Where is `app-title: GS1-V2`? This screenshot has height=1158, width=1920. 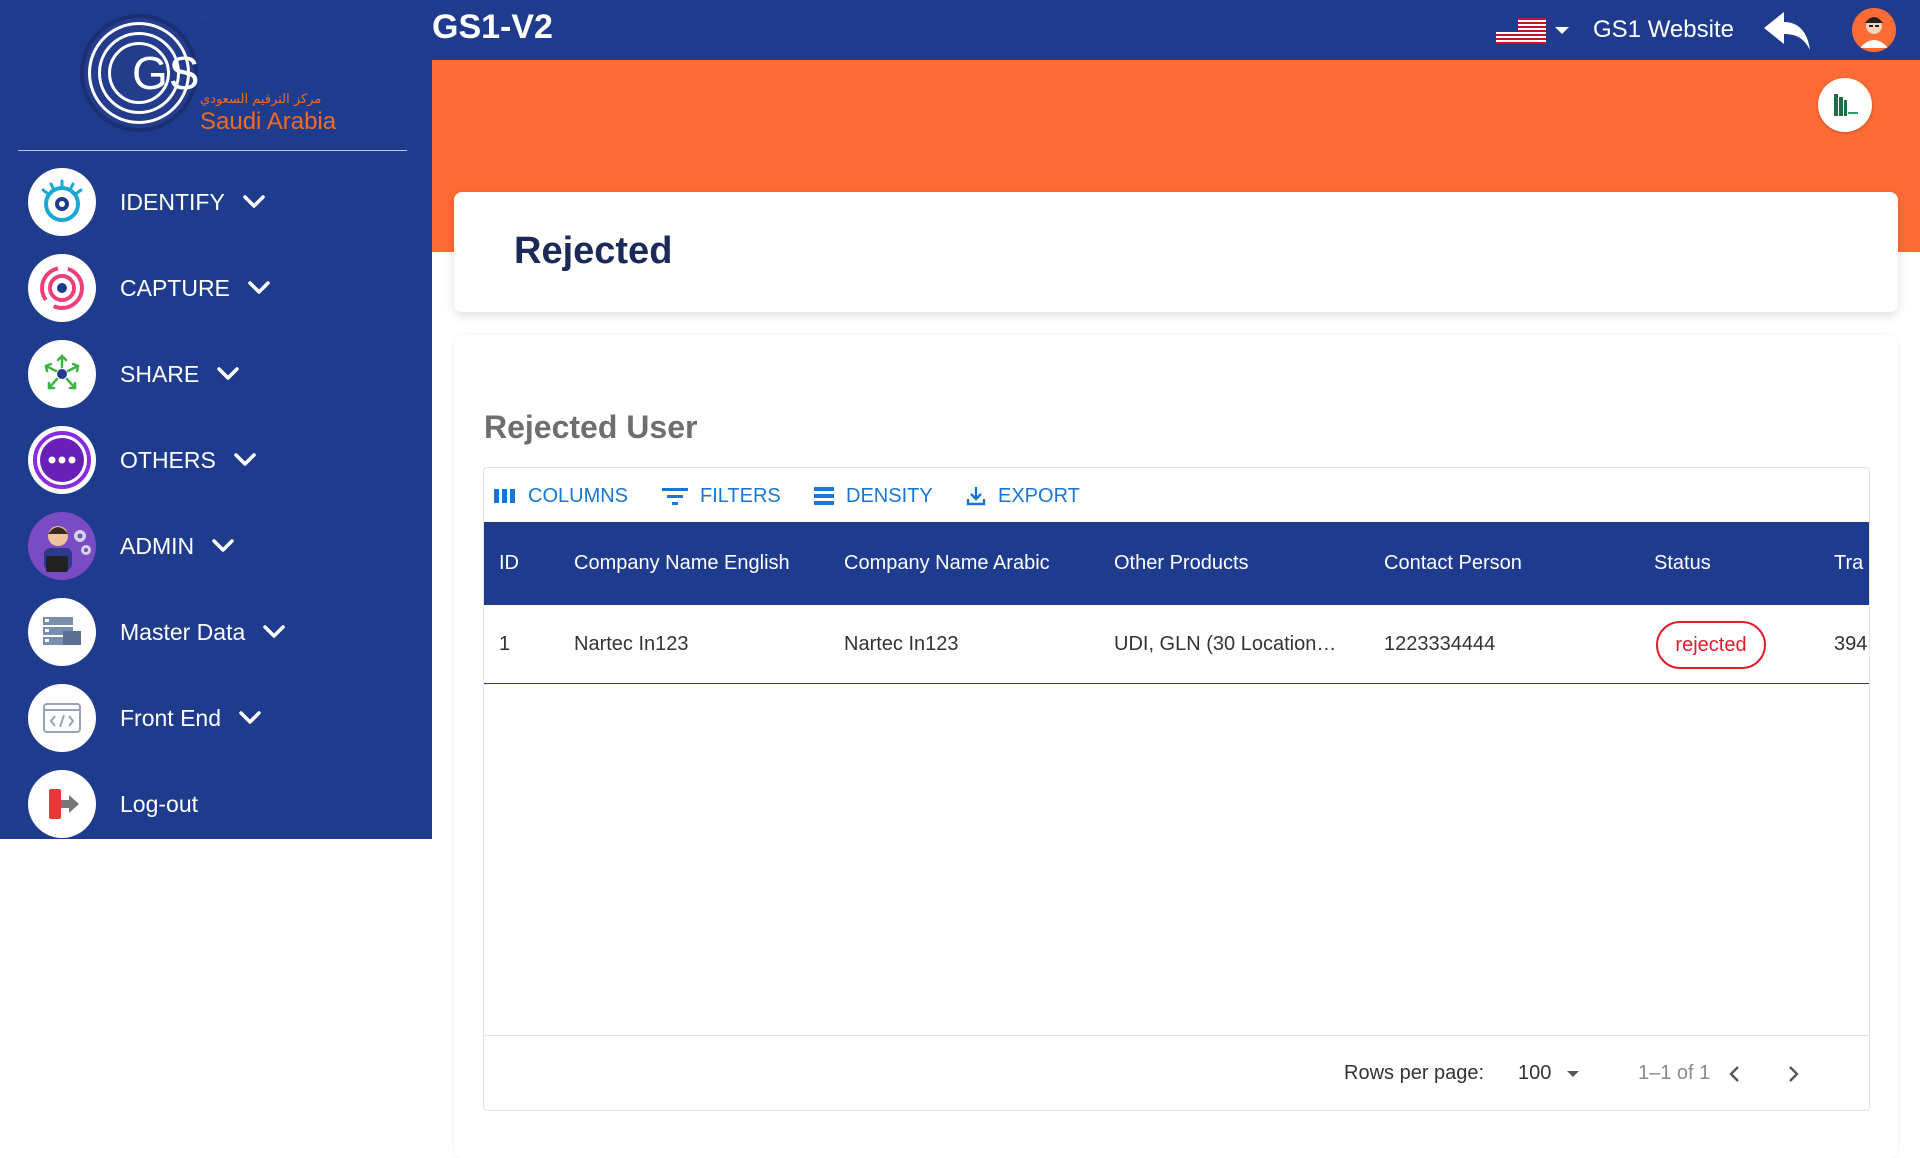
app-title: GS1-V2 is located at coordinates (492, 27).